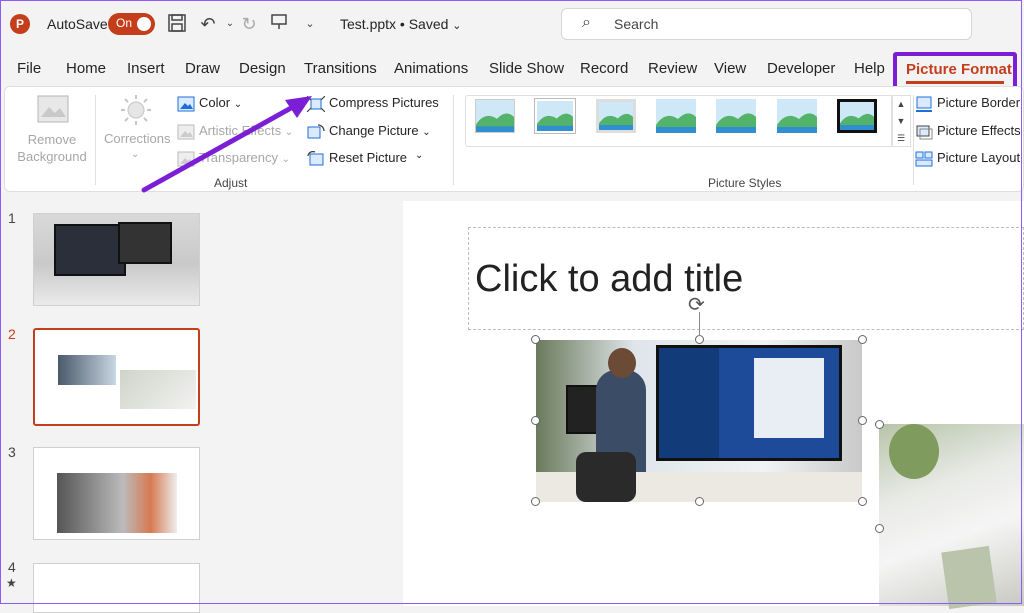 Image resolution: width=1024 pixels, height=613 pixels. What do you see at coordinates (696, 304) in the screenshot?
I see `rotate-handle-icon: ⟳` at bounding box center [696, 304].